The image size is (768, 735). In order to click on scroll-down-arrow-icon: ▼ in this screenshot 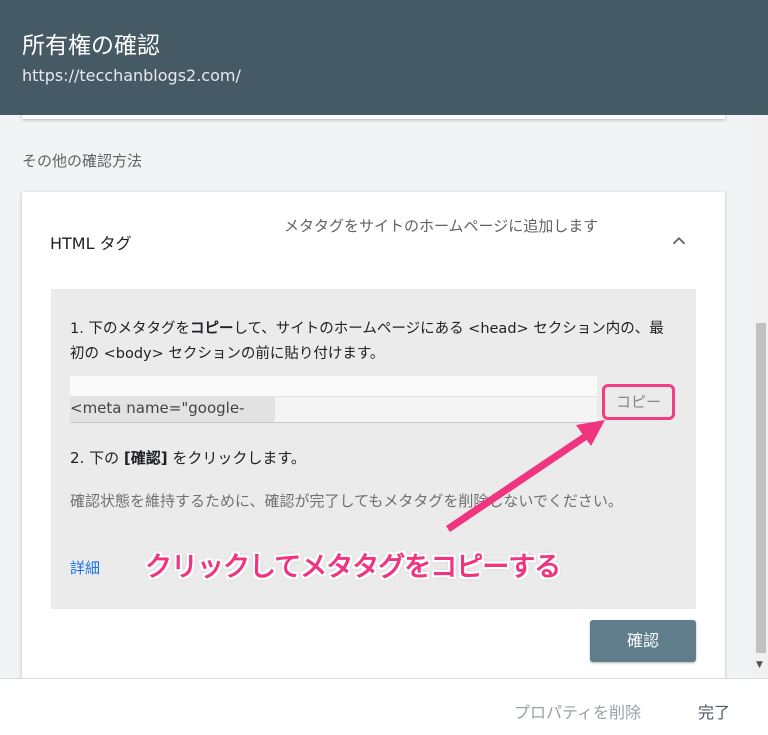, I will do `click(759, 665)`.